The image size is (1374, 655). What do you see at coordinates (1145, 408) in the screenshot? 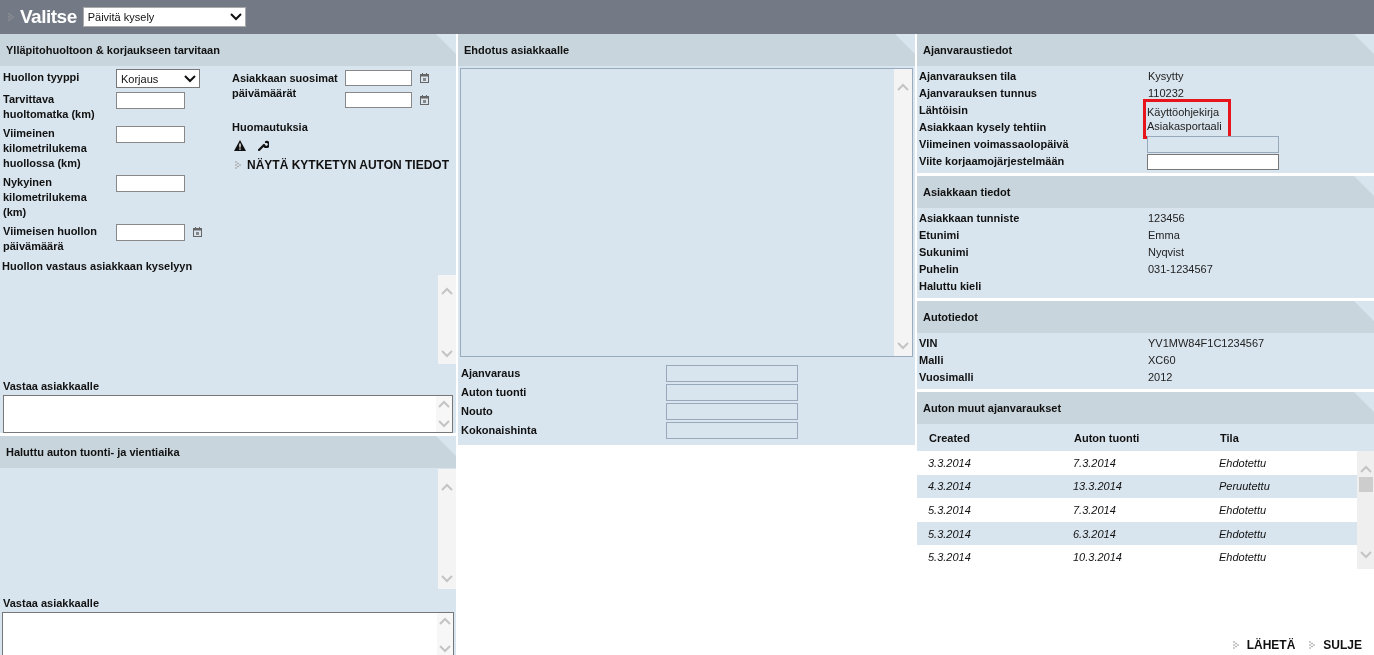
I see `panel-heading: Auton muut ajanvaraukset` at bounding box center [1145, 408].